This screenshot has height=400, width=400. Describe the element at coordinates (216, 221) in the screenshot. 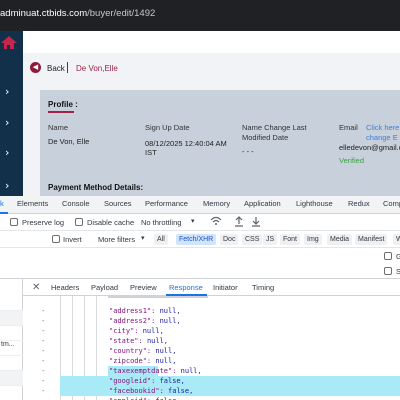

I see `network-conditions-icon` at that location.